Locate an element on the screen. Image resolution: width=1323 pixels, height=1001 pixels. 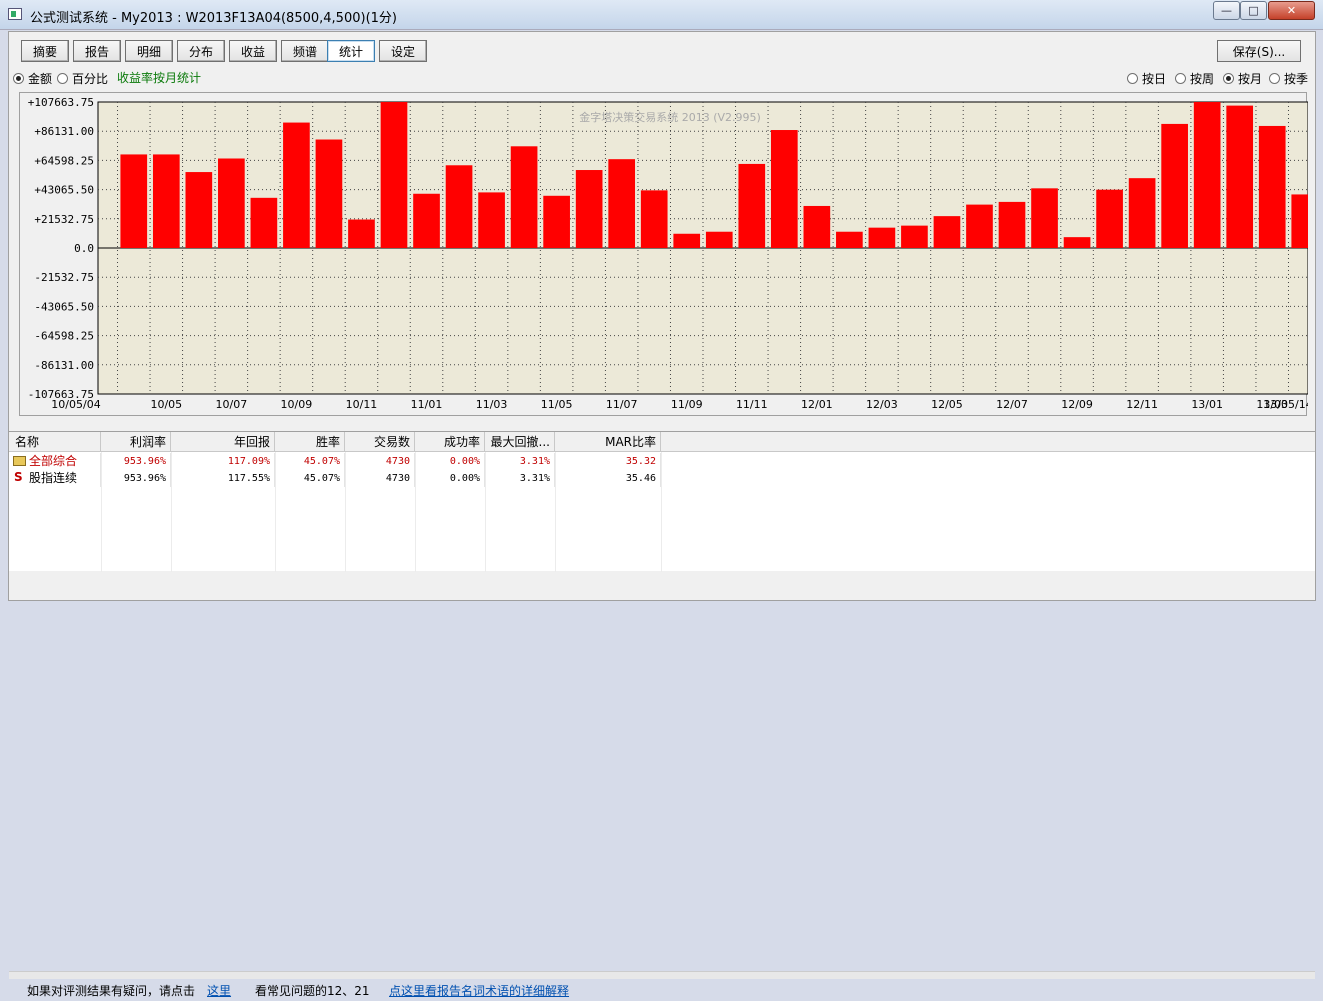
maximize-button: □ is located at coordinates (1253, 10).